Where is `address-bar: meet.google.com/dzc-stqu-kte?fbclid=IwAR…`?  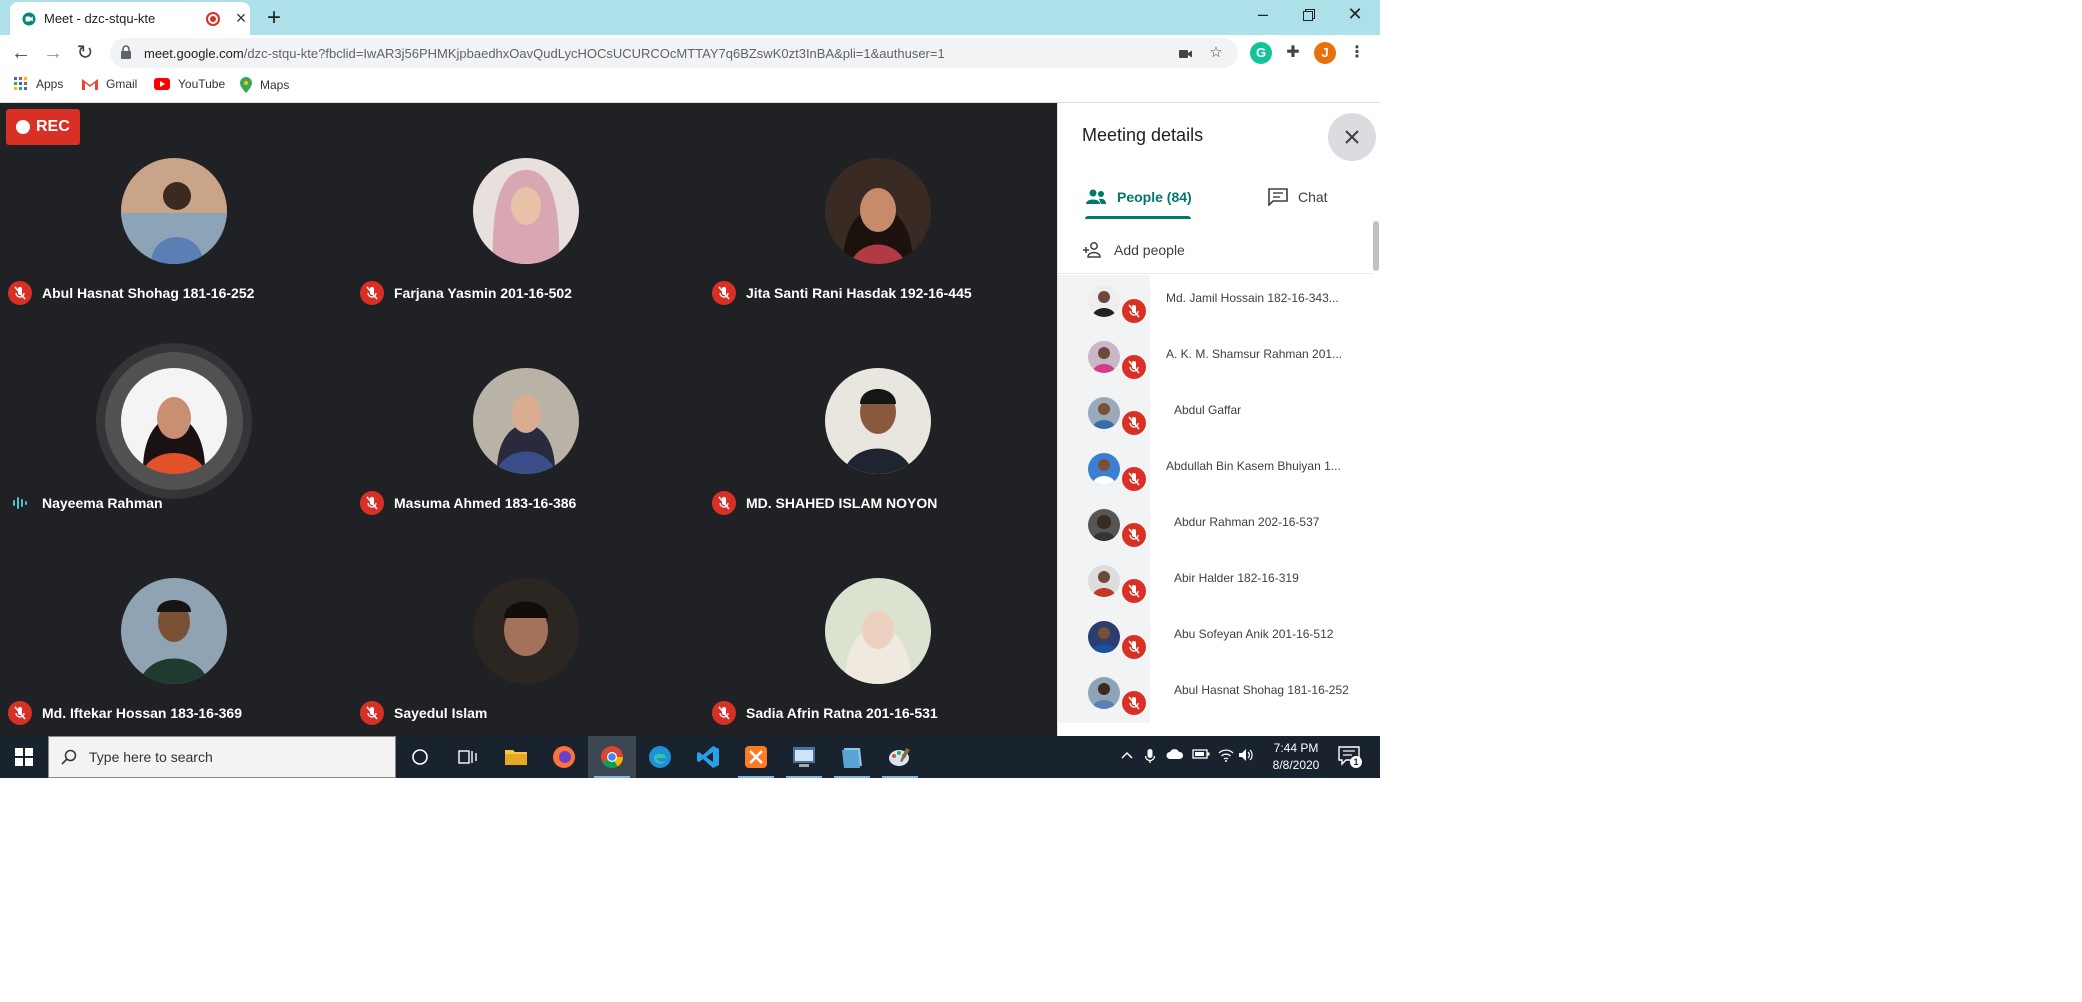 address-bar: meet.google.com/dzc-stqu-kte?fbclid=IwAR… is located at coordinates (674, 53).